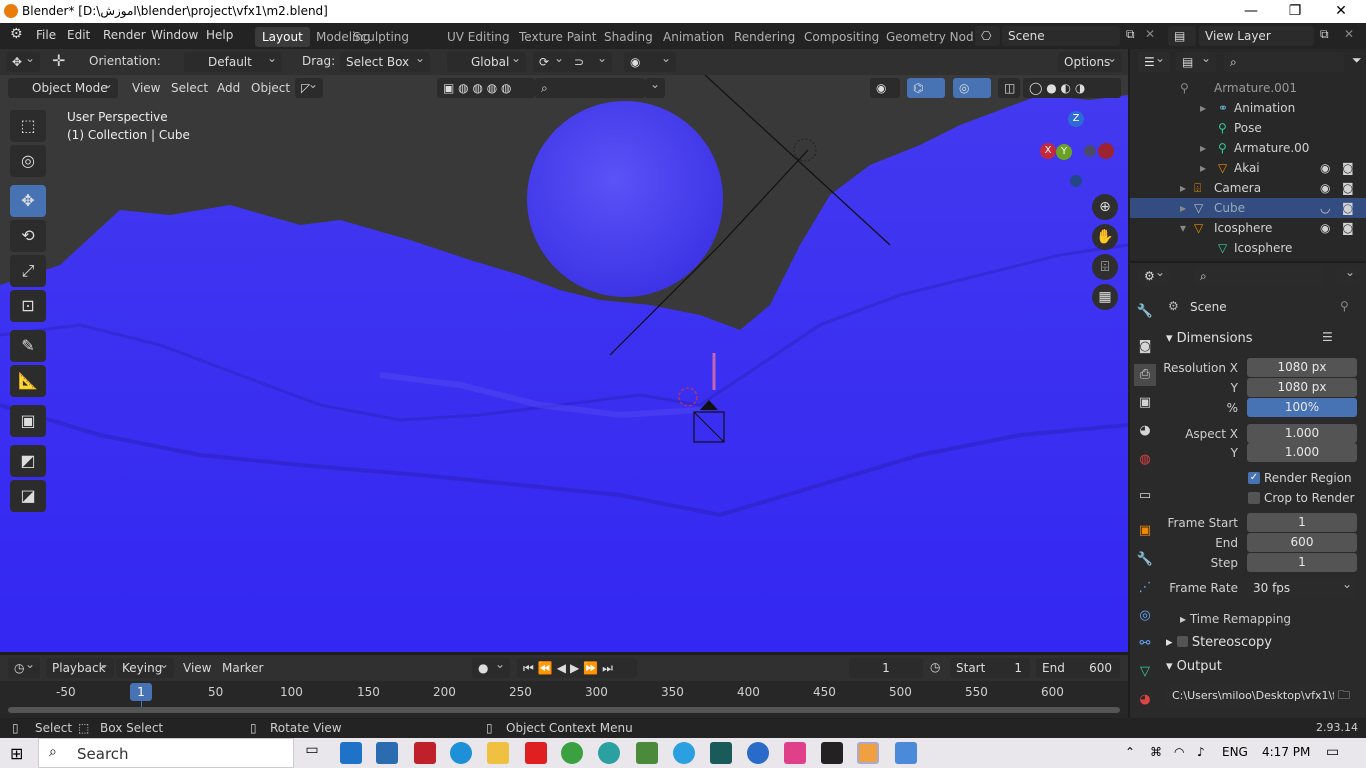  I want to click on outliner-row-pose: ⚲ Pose, so click(1248, 128).